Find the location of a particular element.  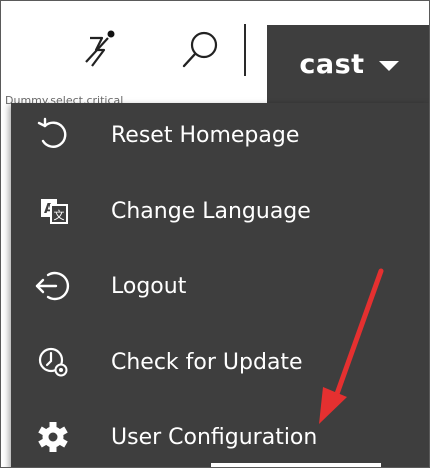

menu-item-reset-homepage: Reset Homepage is located at coordinates (220, 135).